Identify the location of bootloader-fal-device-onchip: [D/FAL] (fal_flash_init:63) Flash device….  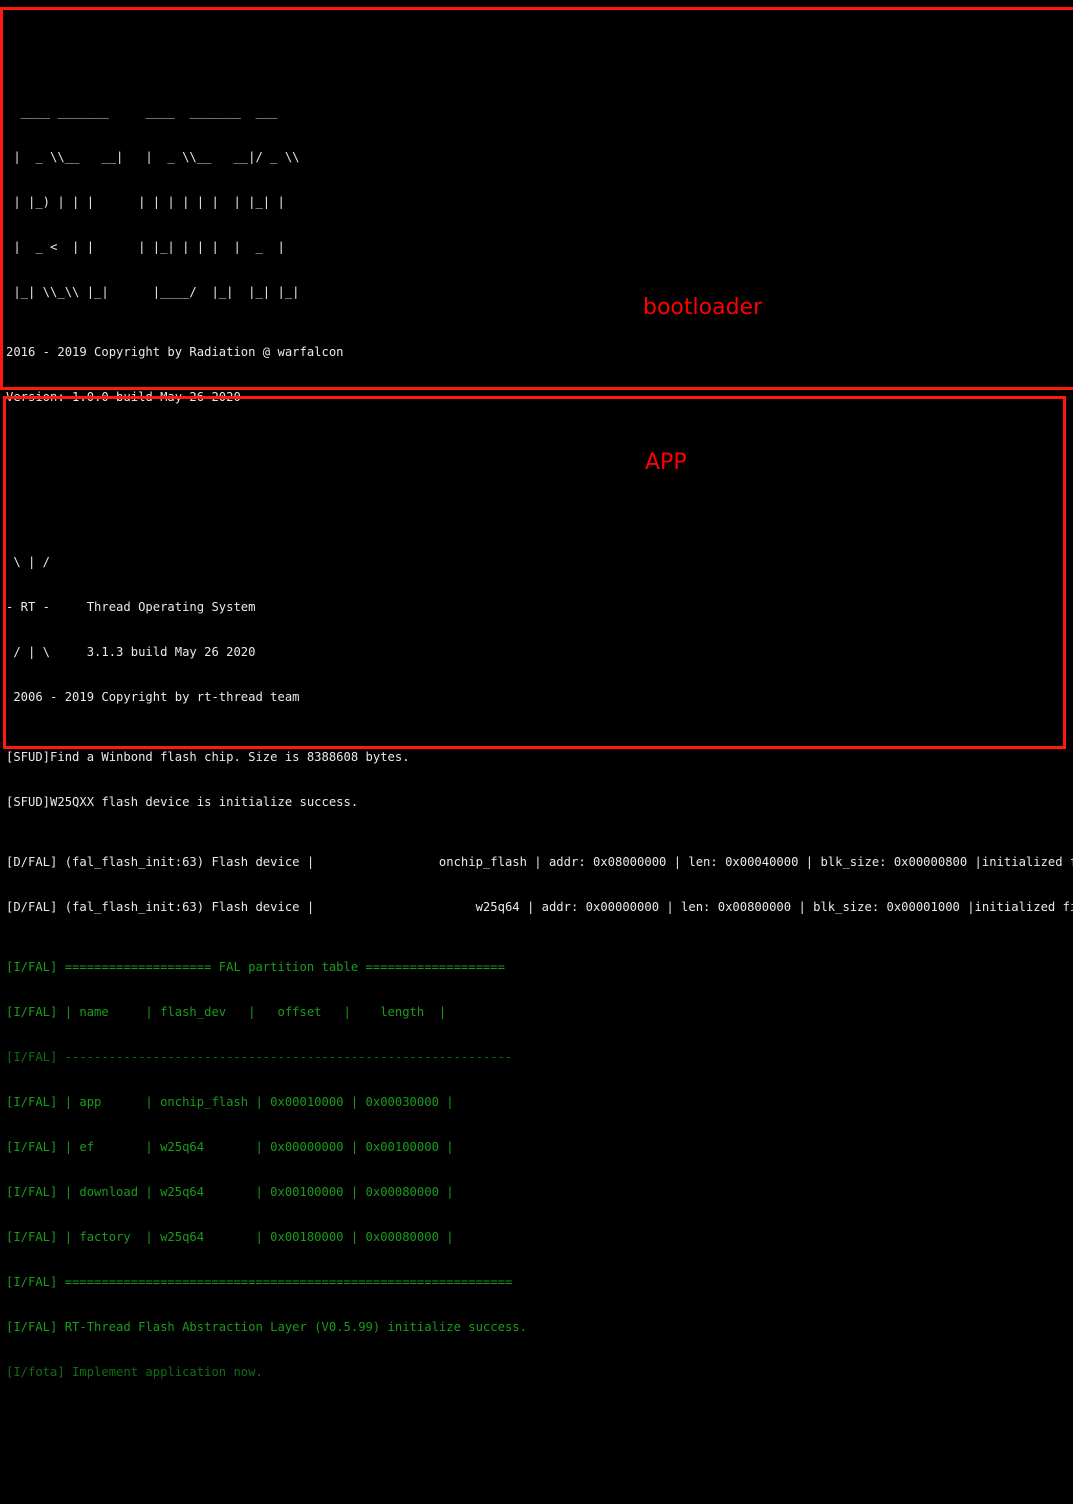
(539, 862).